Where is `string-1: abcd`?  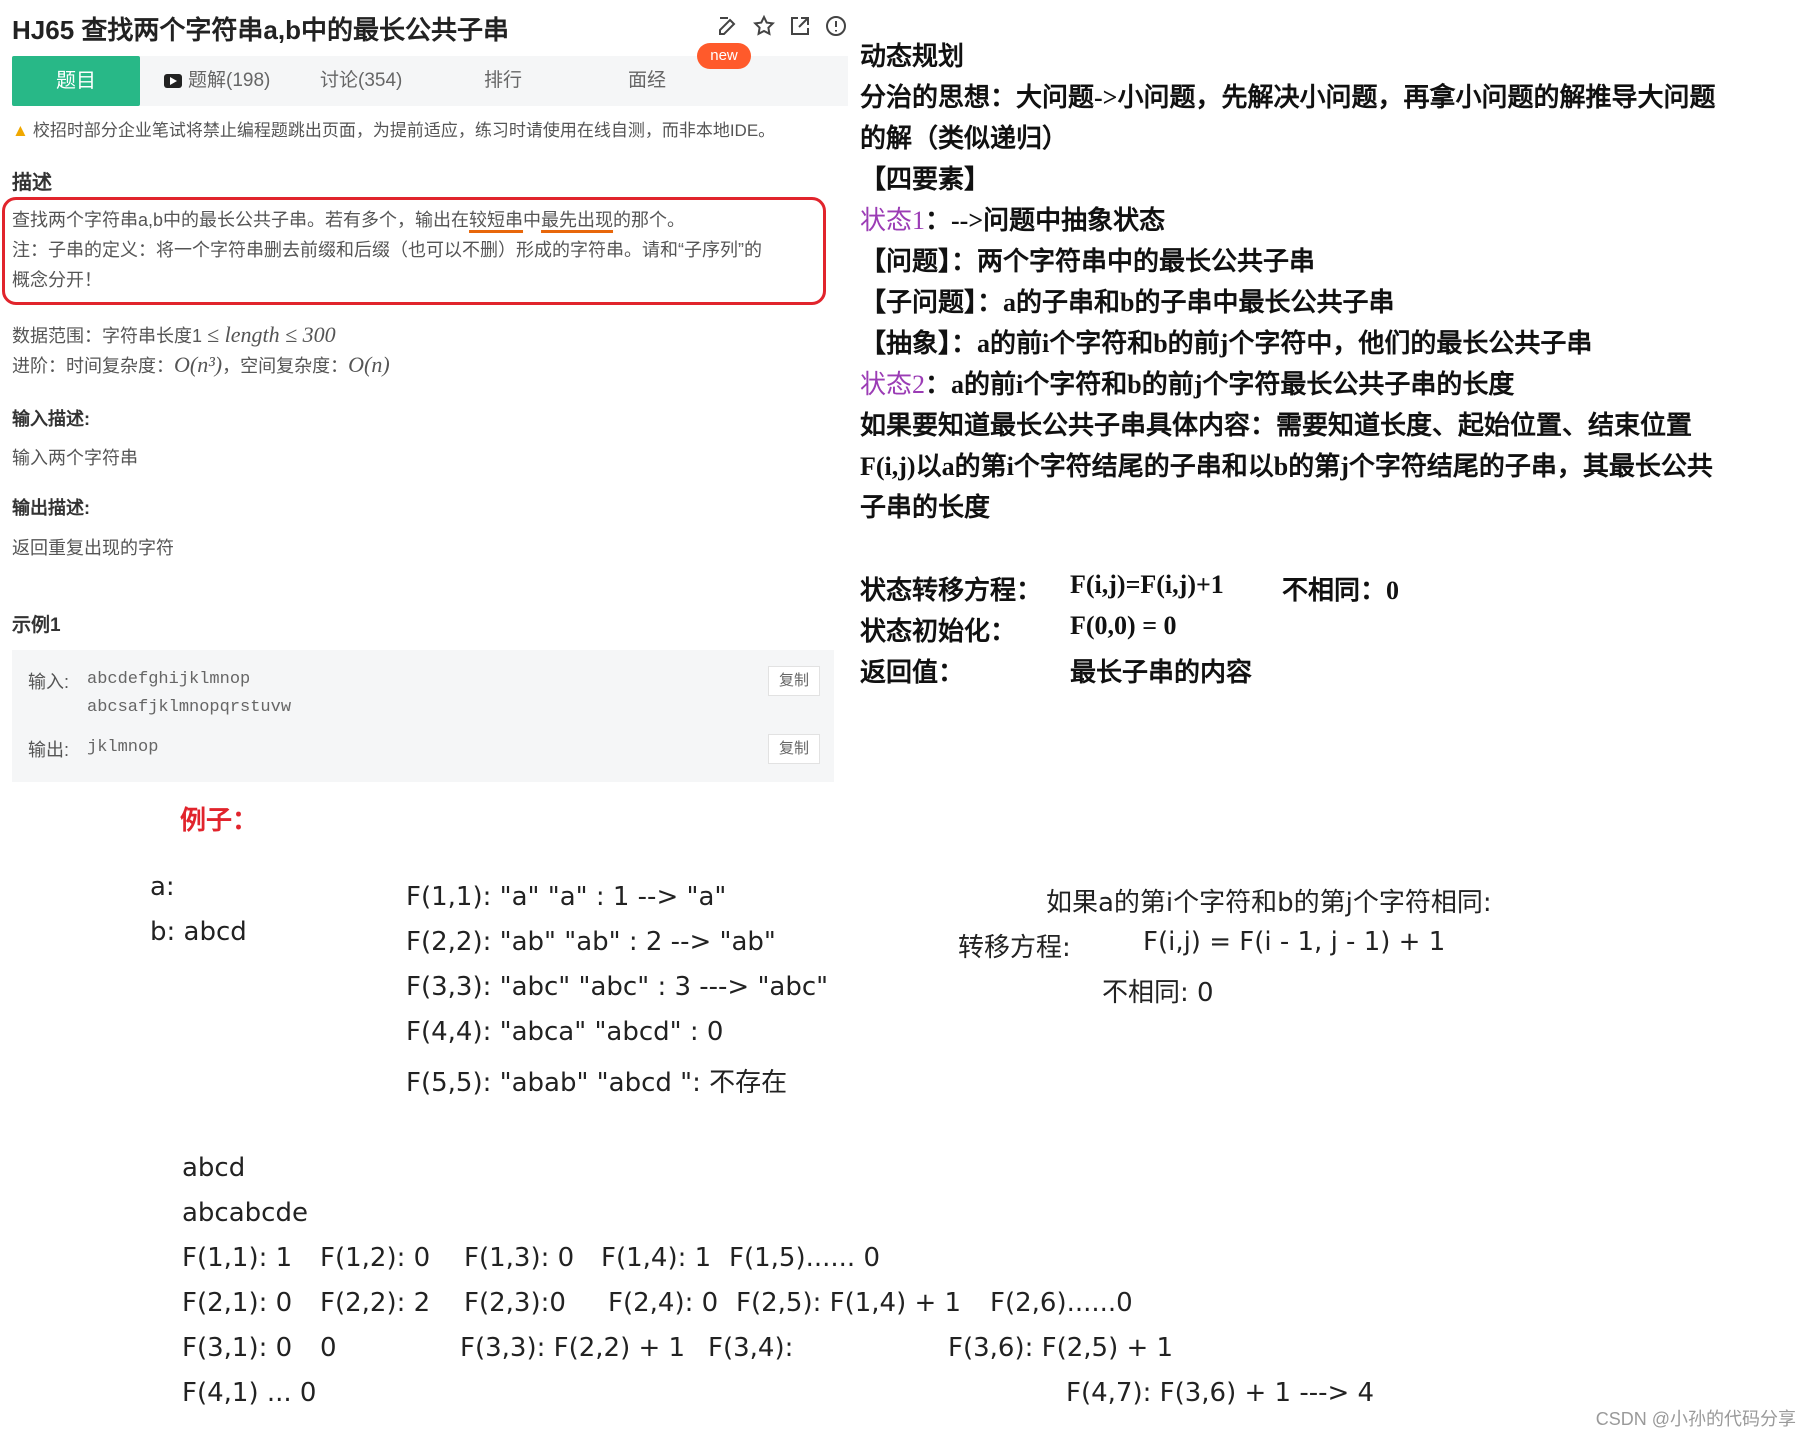
string-1: abcd is located at coordinates (214, 1168).